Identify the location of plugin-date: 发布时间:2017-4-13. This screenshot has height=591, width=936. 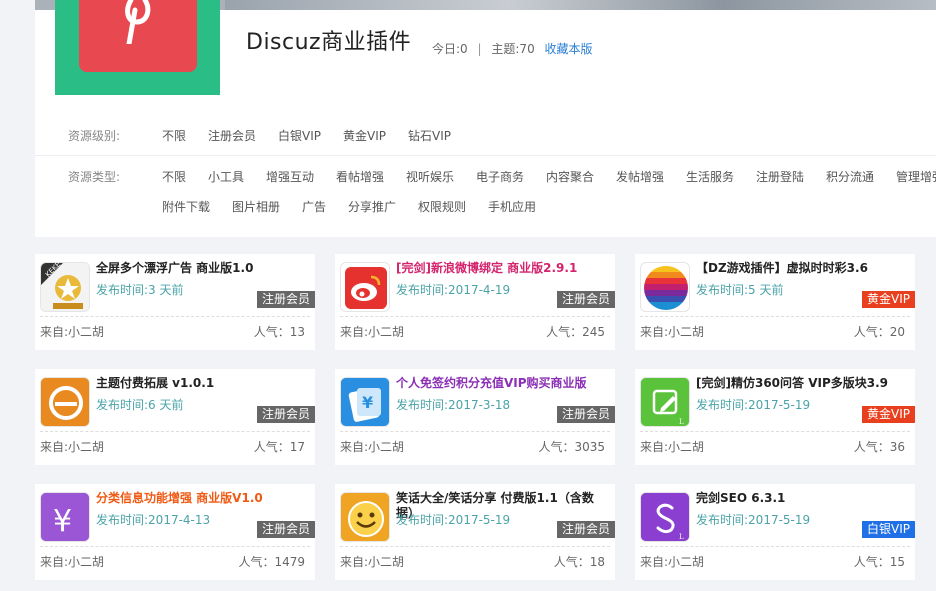
(153, 520).